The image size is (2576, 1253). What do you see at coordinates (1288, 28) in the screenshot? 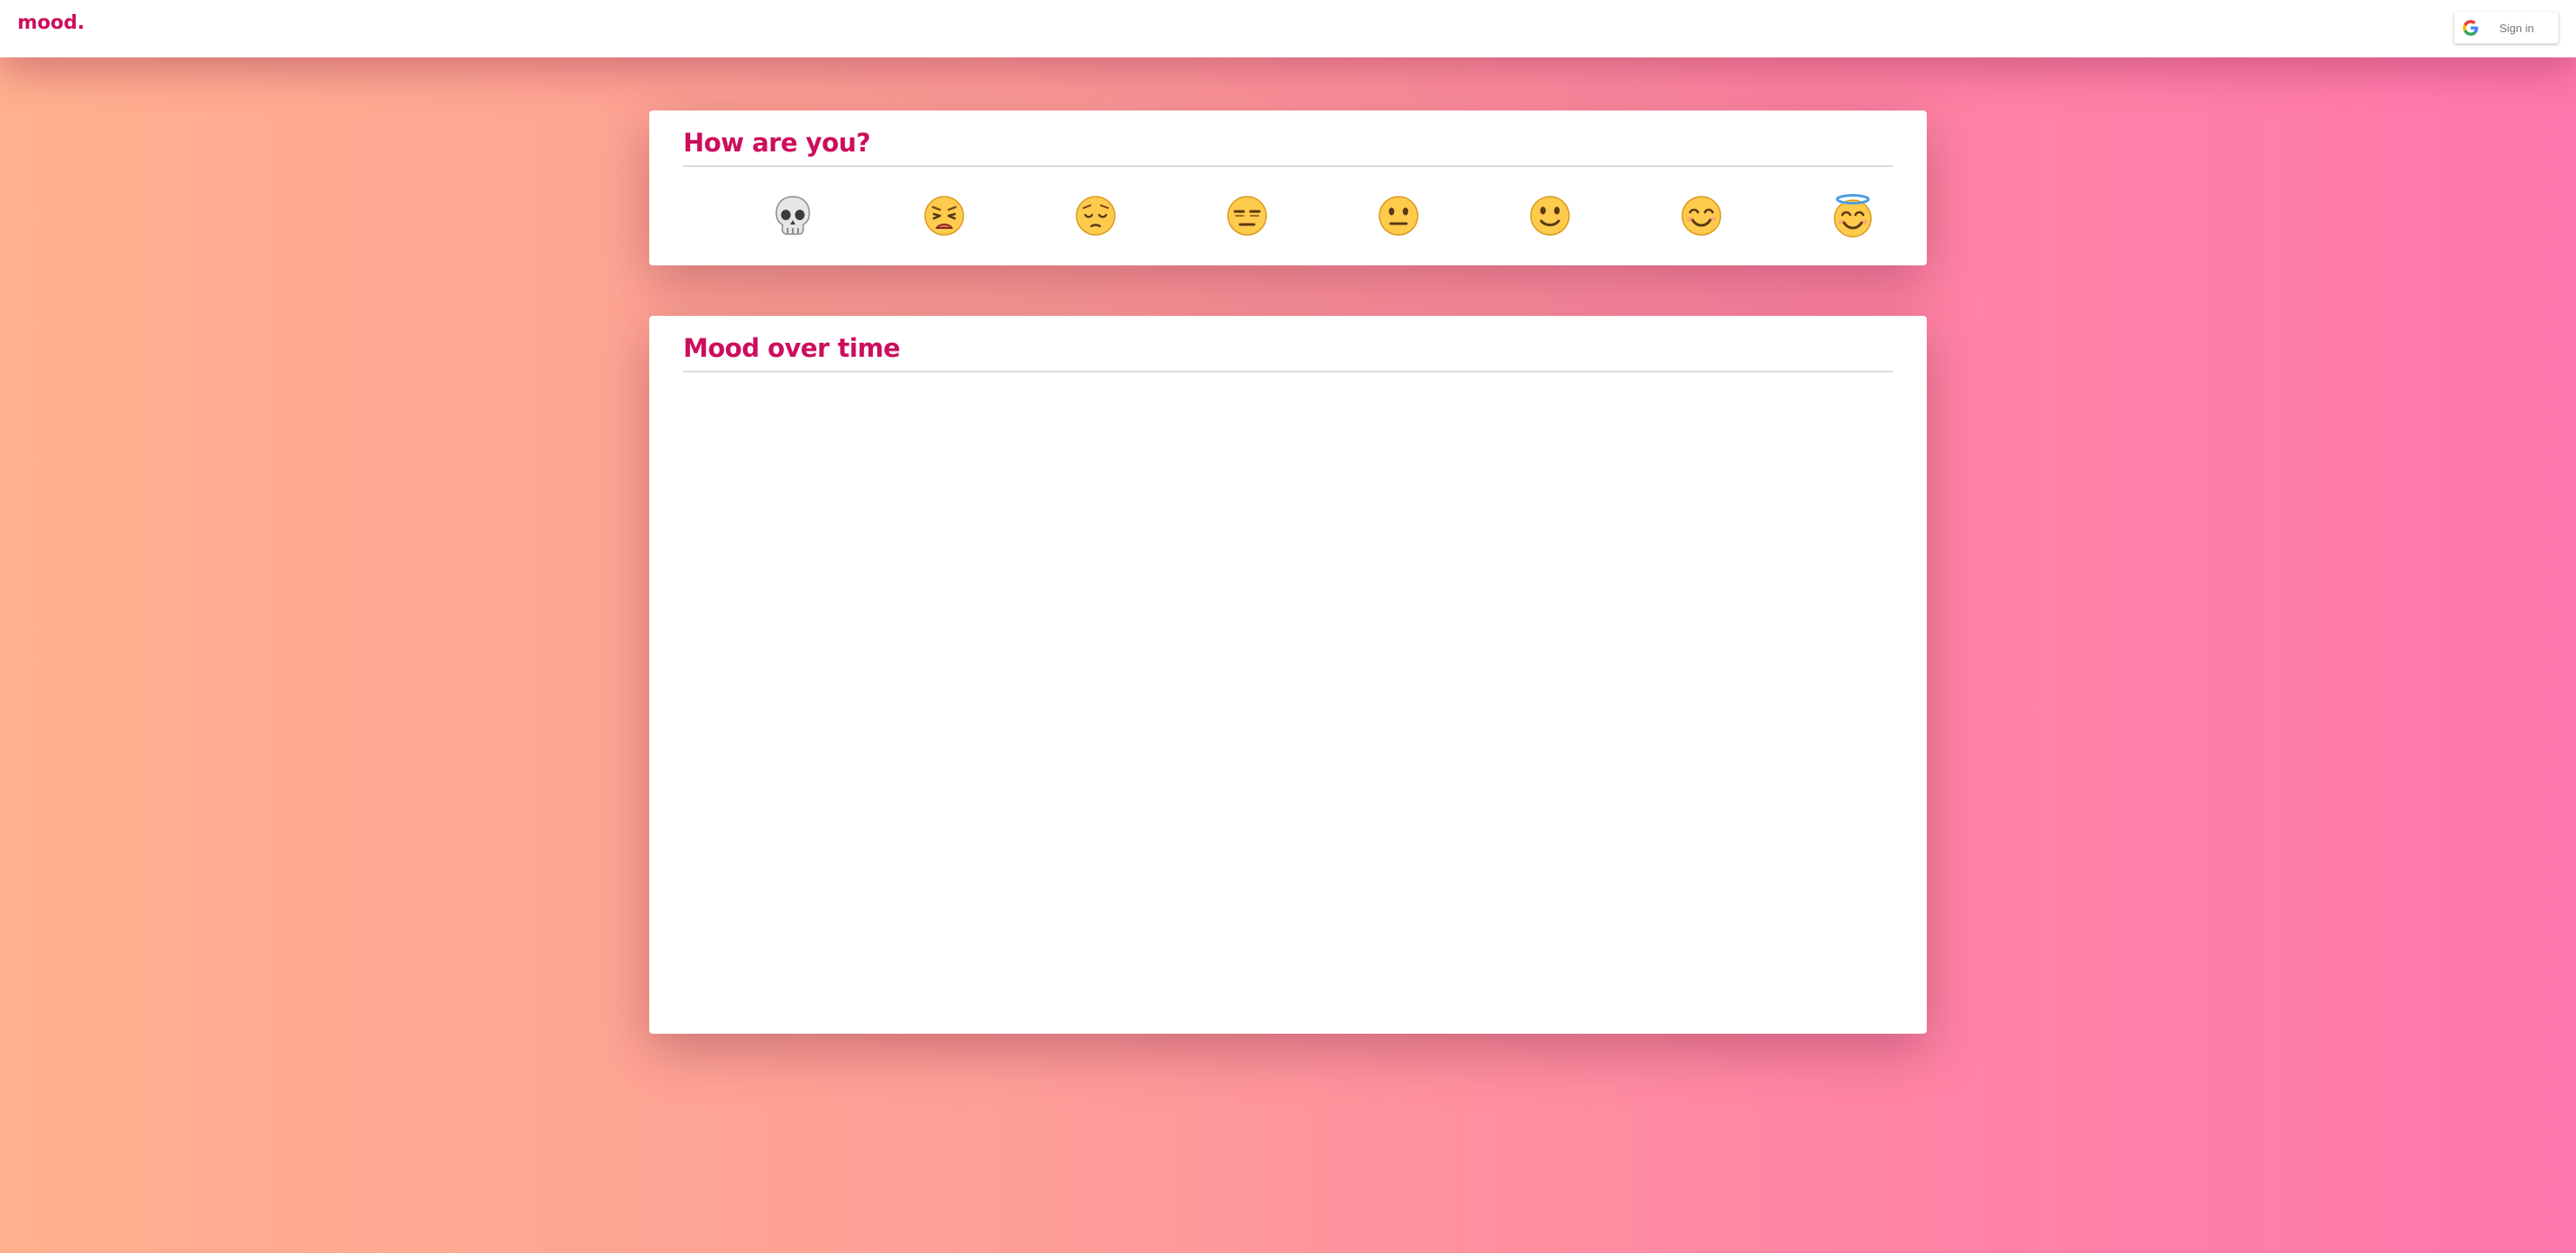
I see `top-bar: mood. Sign in` at bounding box center [1288, 28].